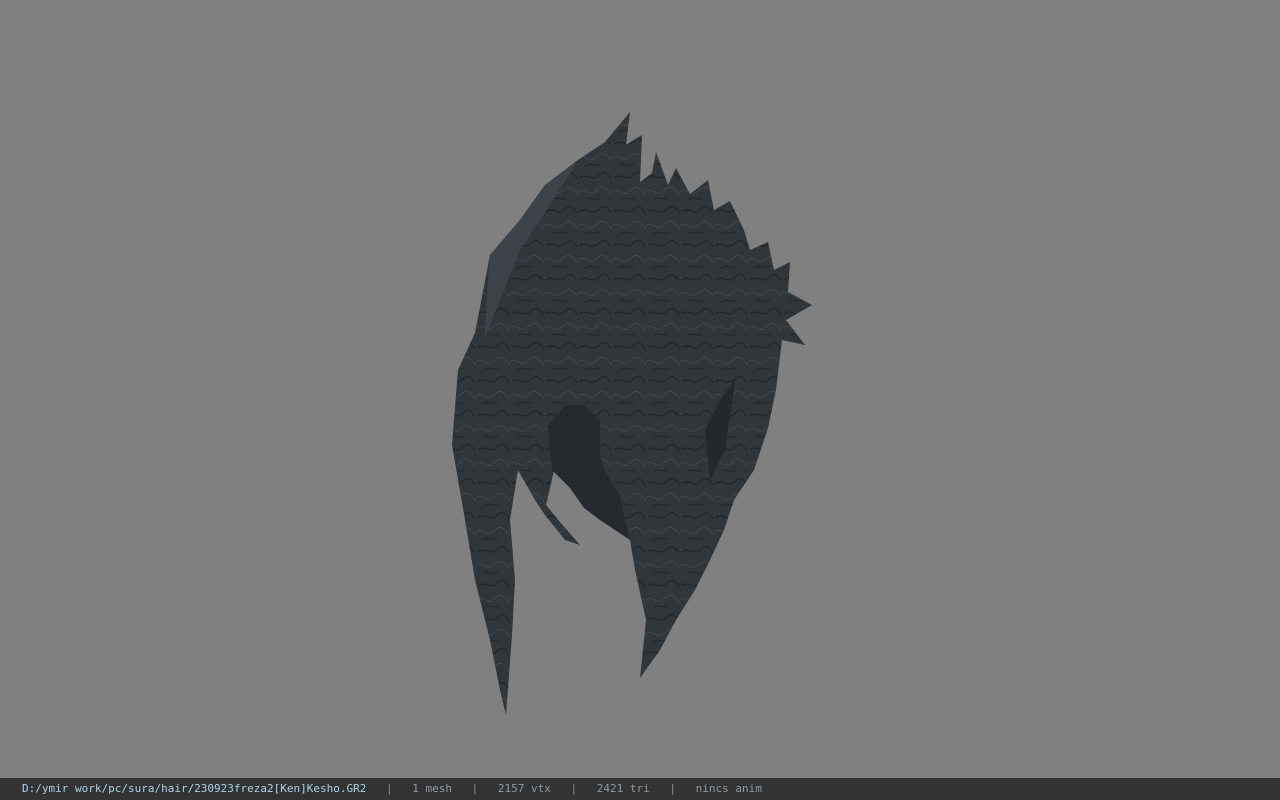 Image resolution: width=1280 pixels, height=800 pixels. I want to click on status-animation: nincs anim, so click(728, 788).